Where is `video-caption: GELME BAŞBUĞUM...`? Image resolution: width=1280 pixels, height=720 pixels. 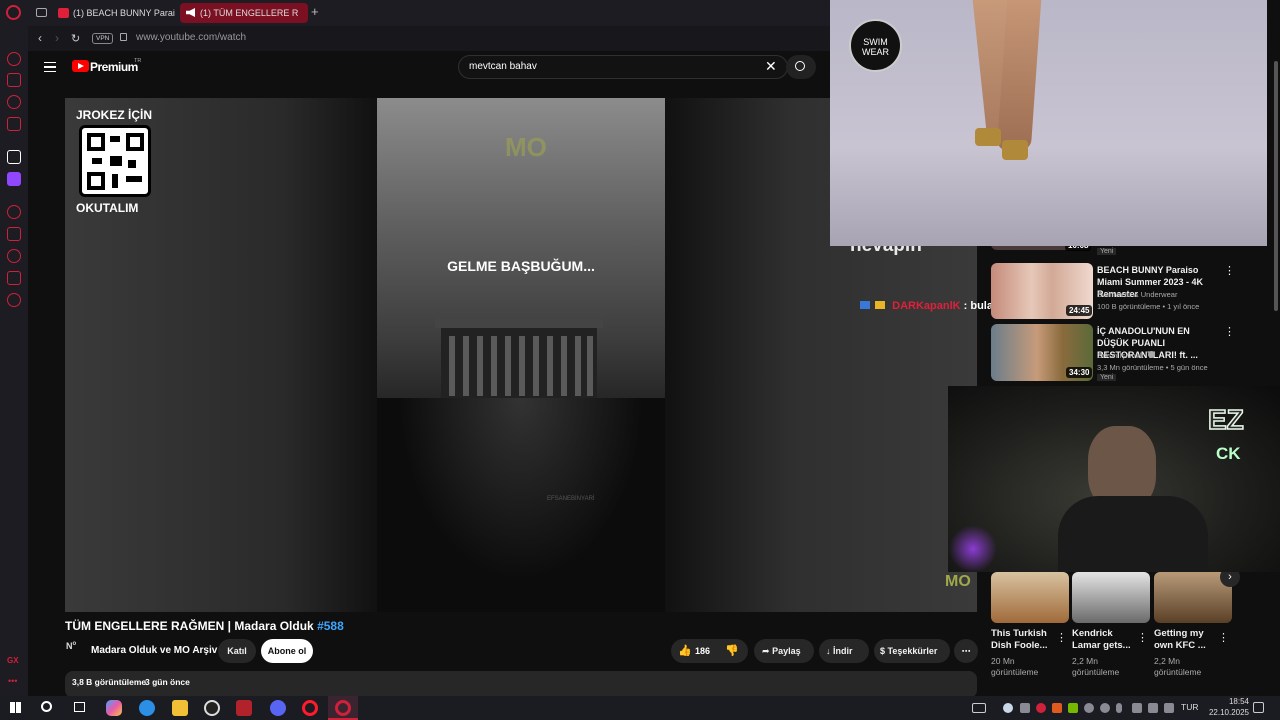
video-caption: GELME BAŞBUĞUM... is located at coordinates (521, 266).